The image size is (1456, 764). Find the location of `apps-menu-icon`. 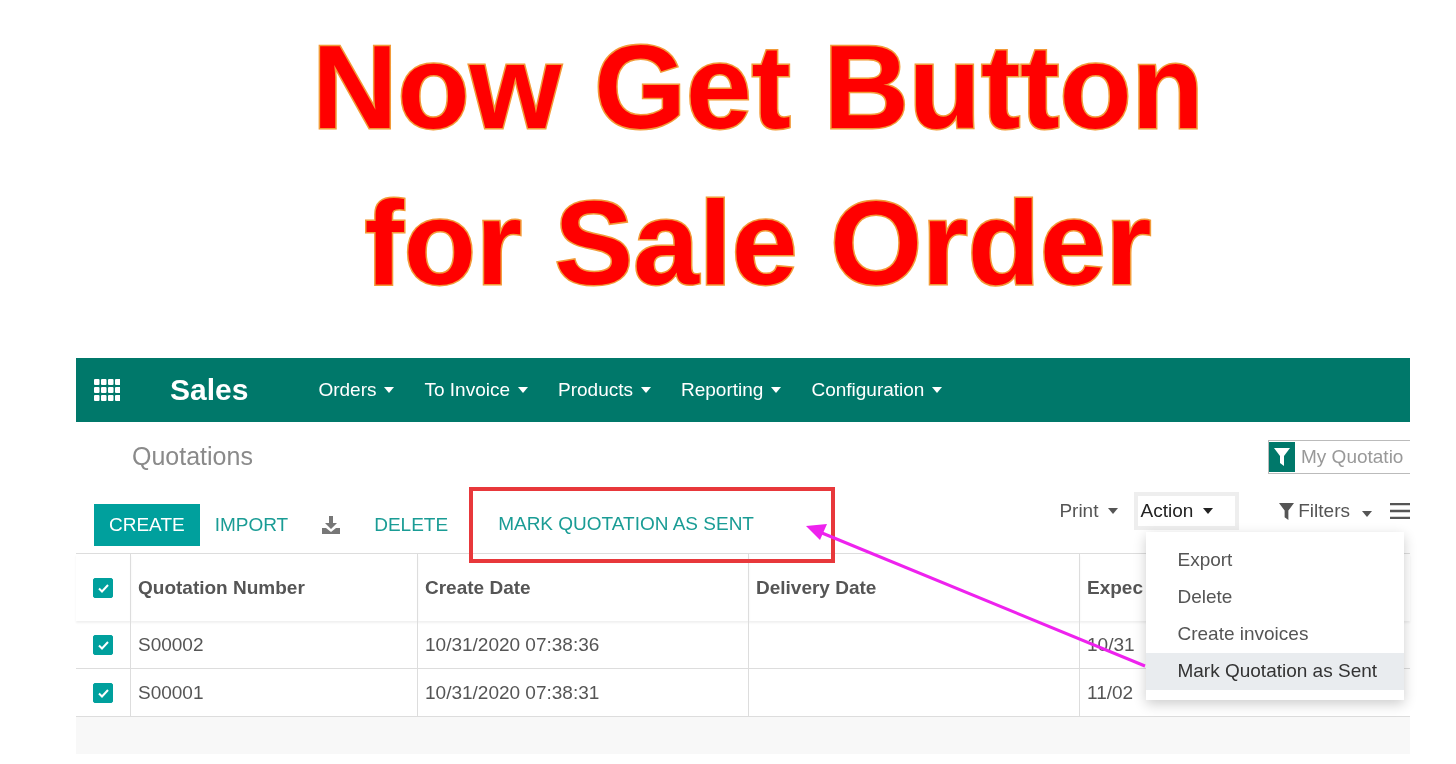

apps-menu-icon is located at coordinates (107, 390).